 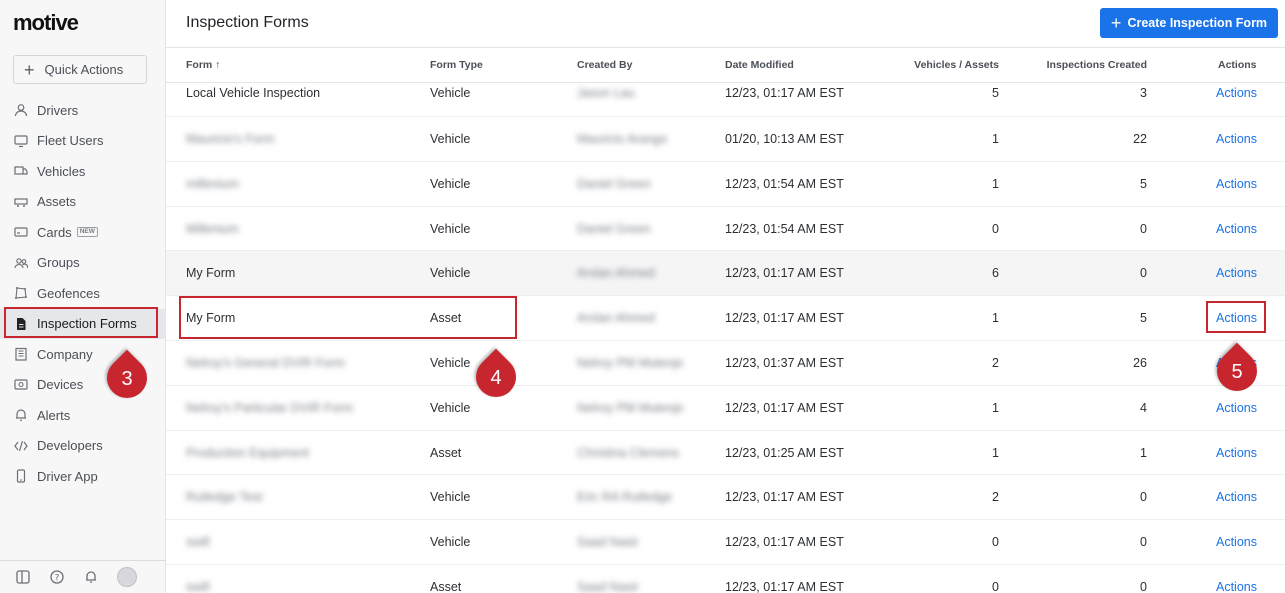 What do you see at coordinates (83, 110) in the screenshot?
I see `sidebar-item-drivers: Drivers` at bounding box center [83, 110].